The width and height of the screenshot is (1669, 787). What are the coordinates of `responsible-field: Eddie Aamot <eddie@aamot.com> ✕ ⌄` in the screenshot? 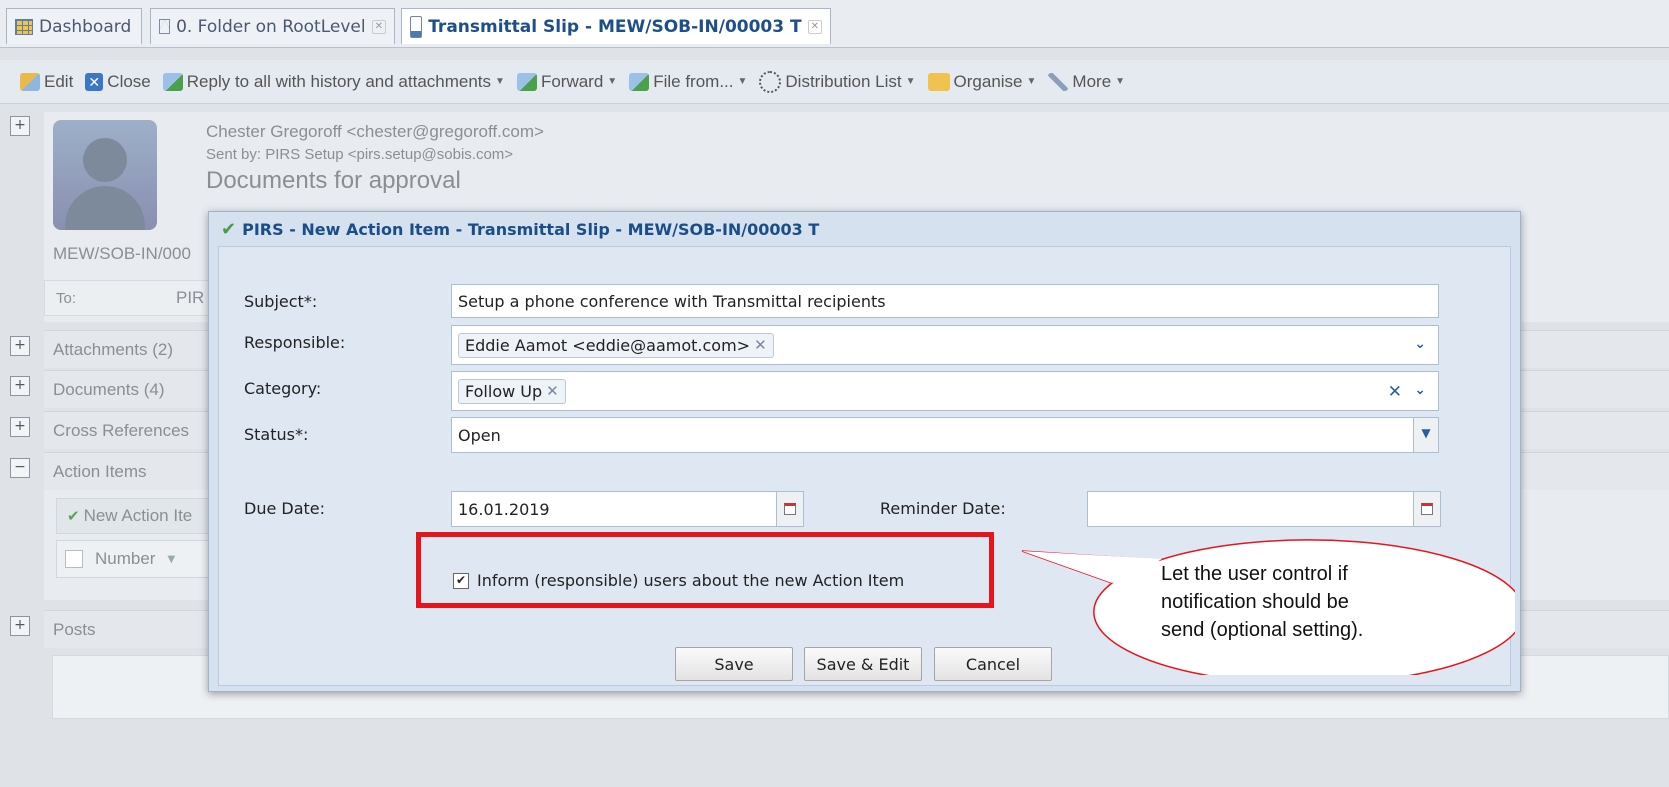 It's located at (945, 345).